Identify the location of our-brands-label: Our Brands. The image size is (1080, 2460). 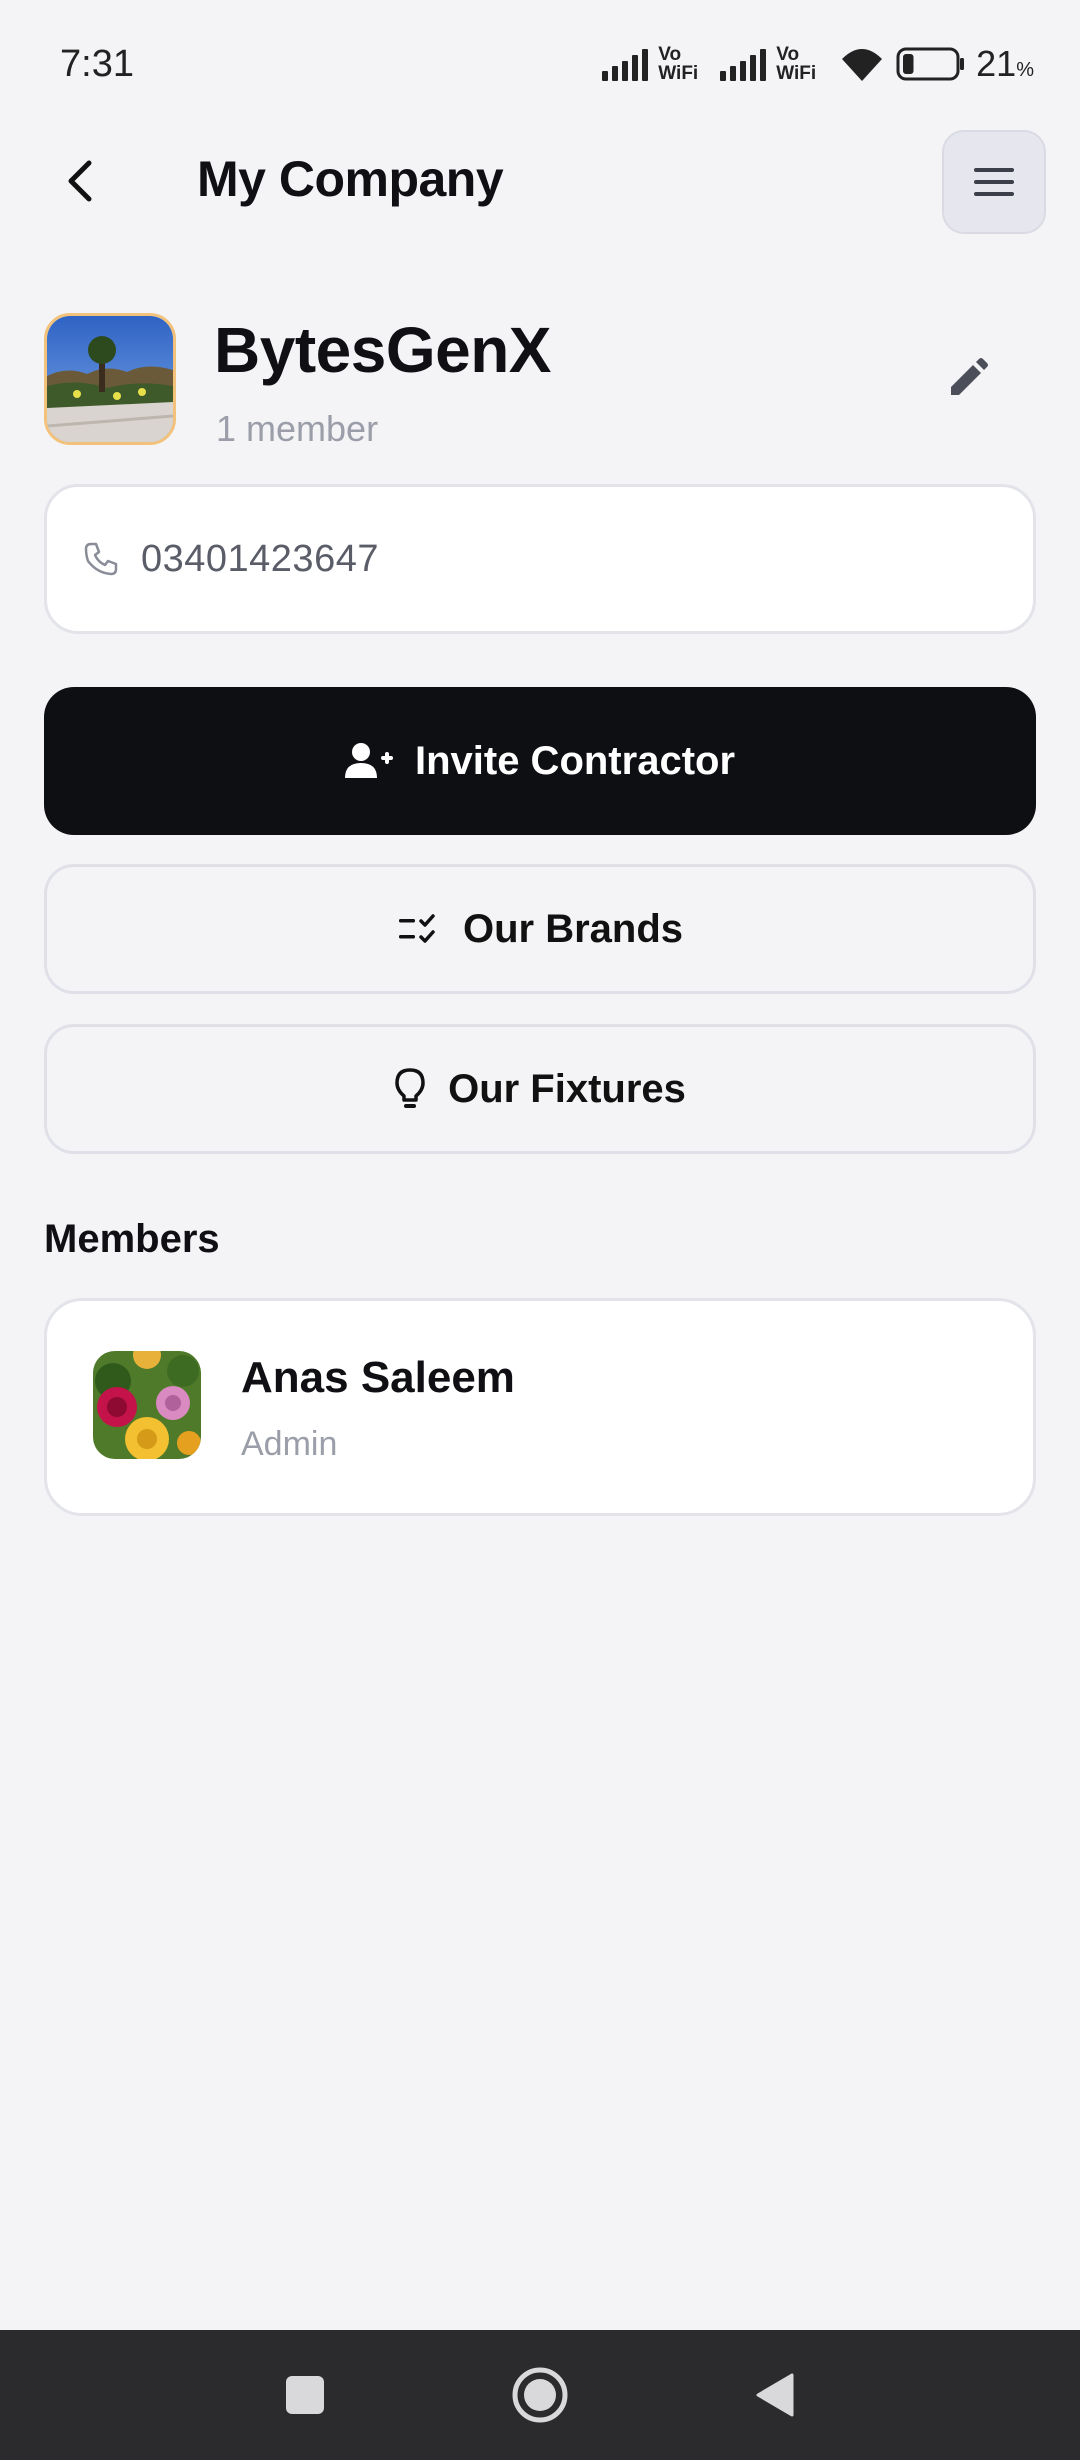
(573, 928).